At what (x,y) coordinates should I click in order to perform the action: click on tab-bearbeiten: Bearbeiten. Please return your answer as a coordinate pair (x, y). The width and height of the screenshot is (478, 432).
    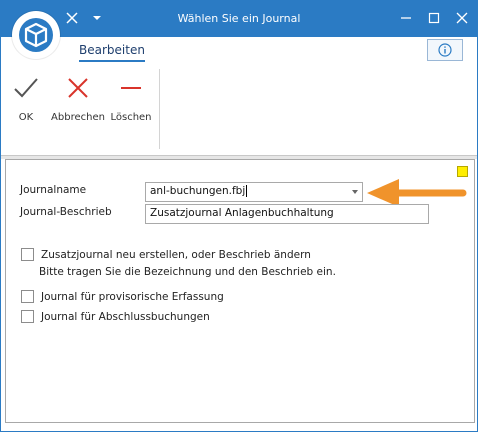
    Looking at the image, I should click on (112, 52).